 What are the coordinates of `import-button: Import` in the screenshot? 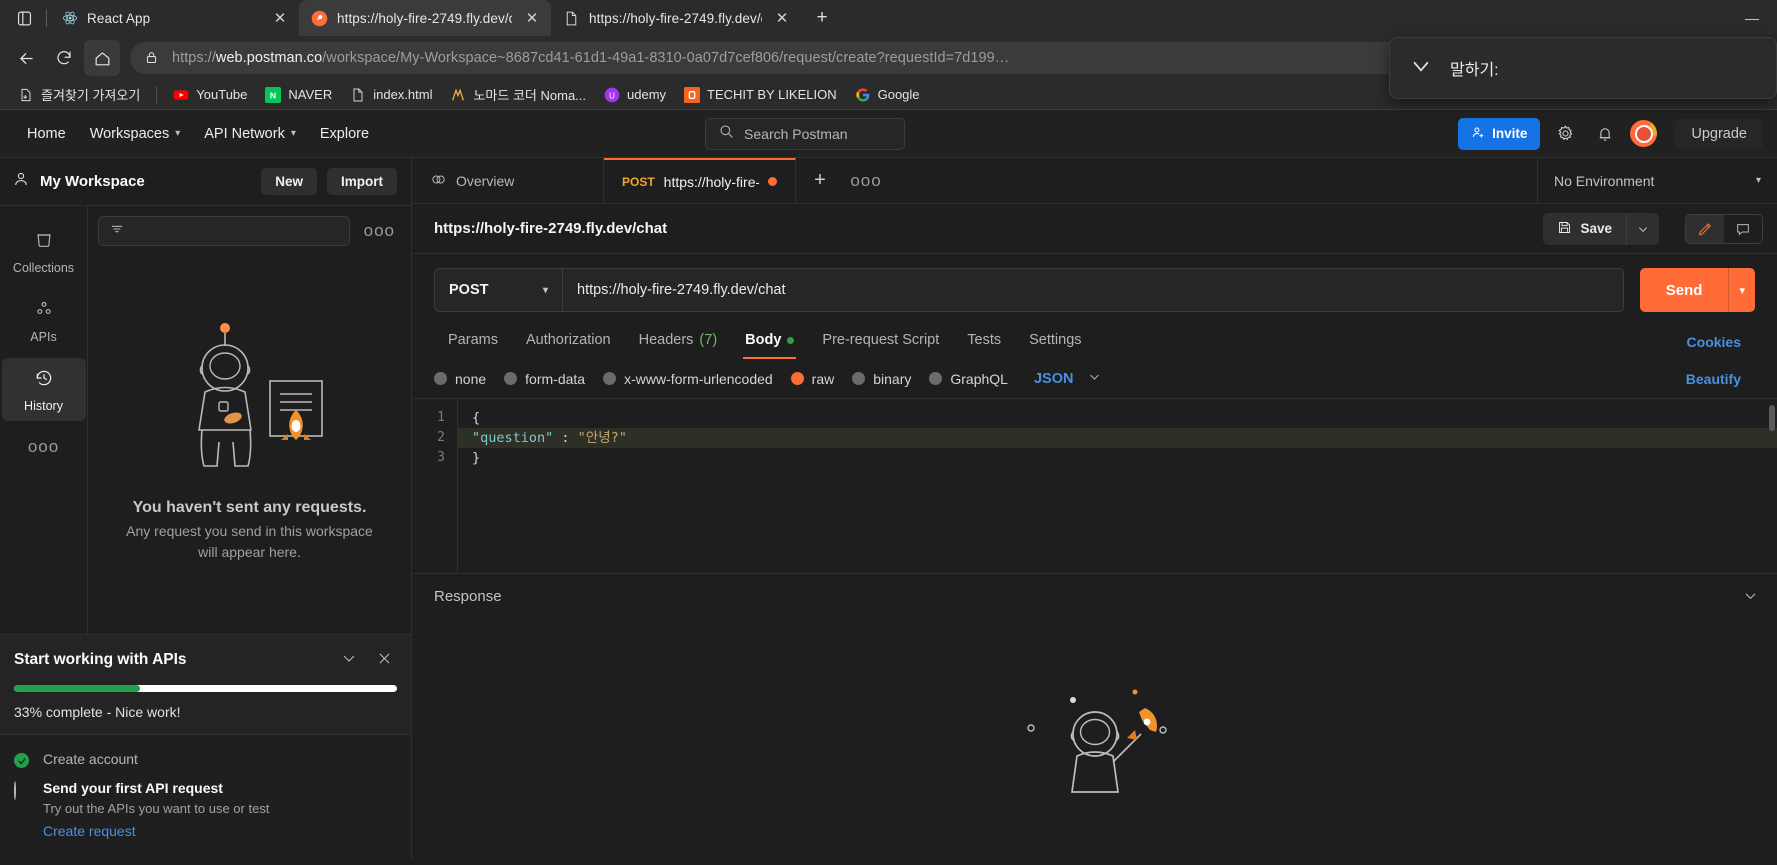 It's located at (362, 181).